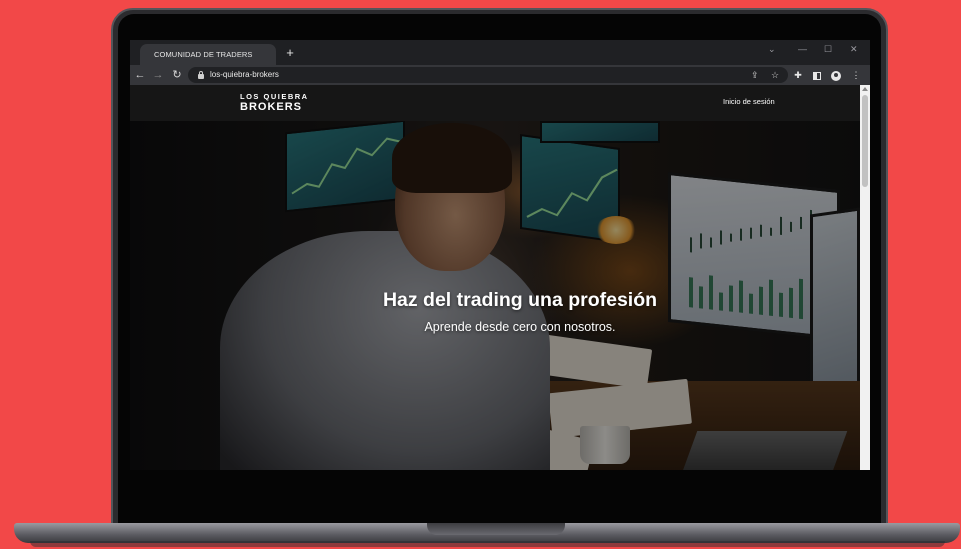  Describe the element at coordinates (158, 75) in the screenshot. I see `forward-icon: →` at that location.